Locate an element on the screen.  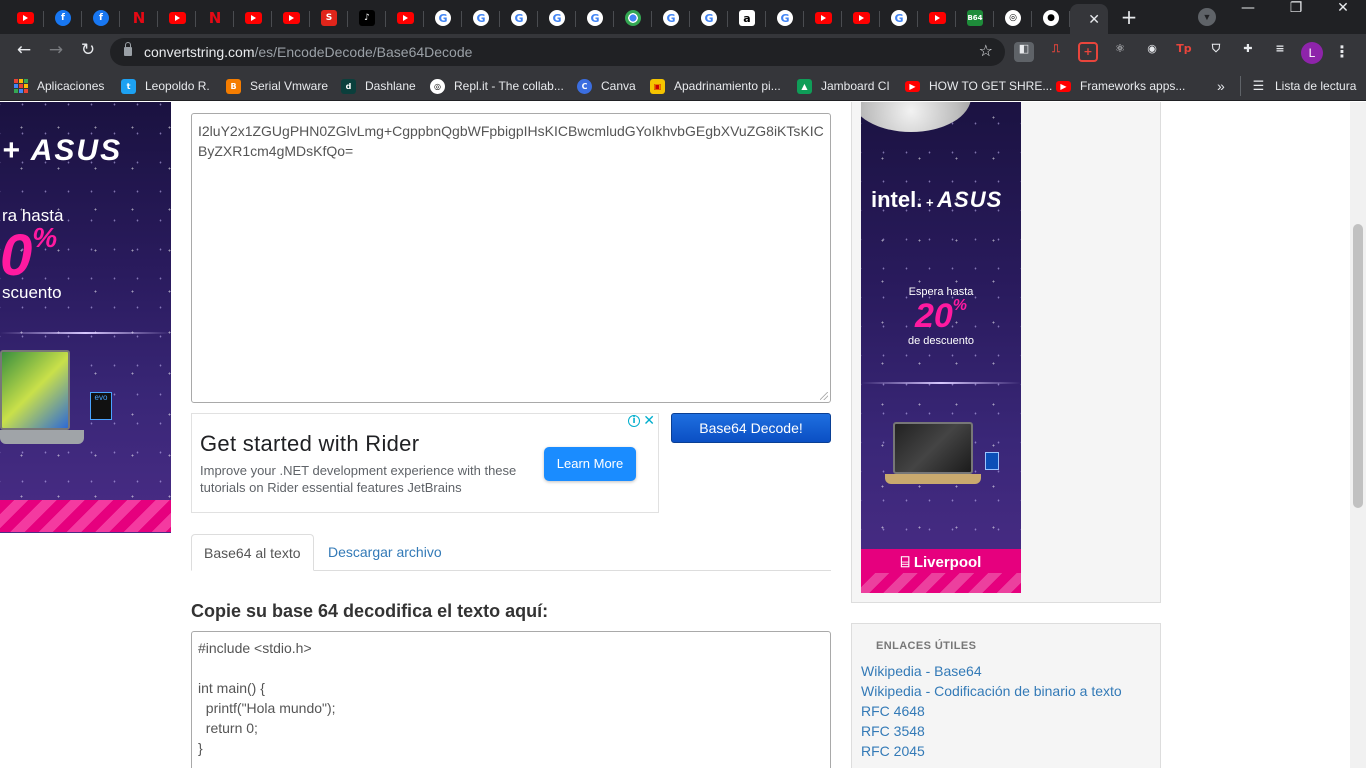
reload-button: ↻ is located at coordinates (88, 52).